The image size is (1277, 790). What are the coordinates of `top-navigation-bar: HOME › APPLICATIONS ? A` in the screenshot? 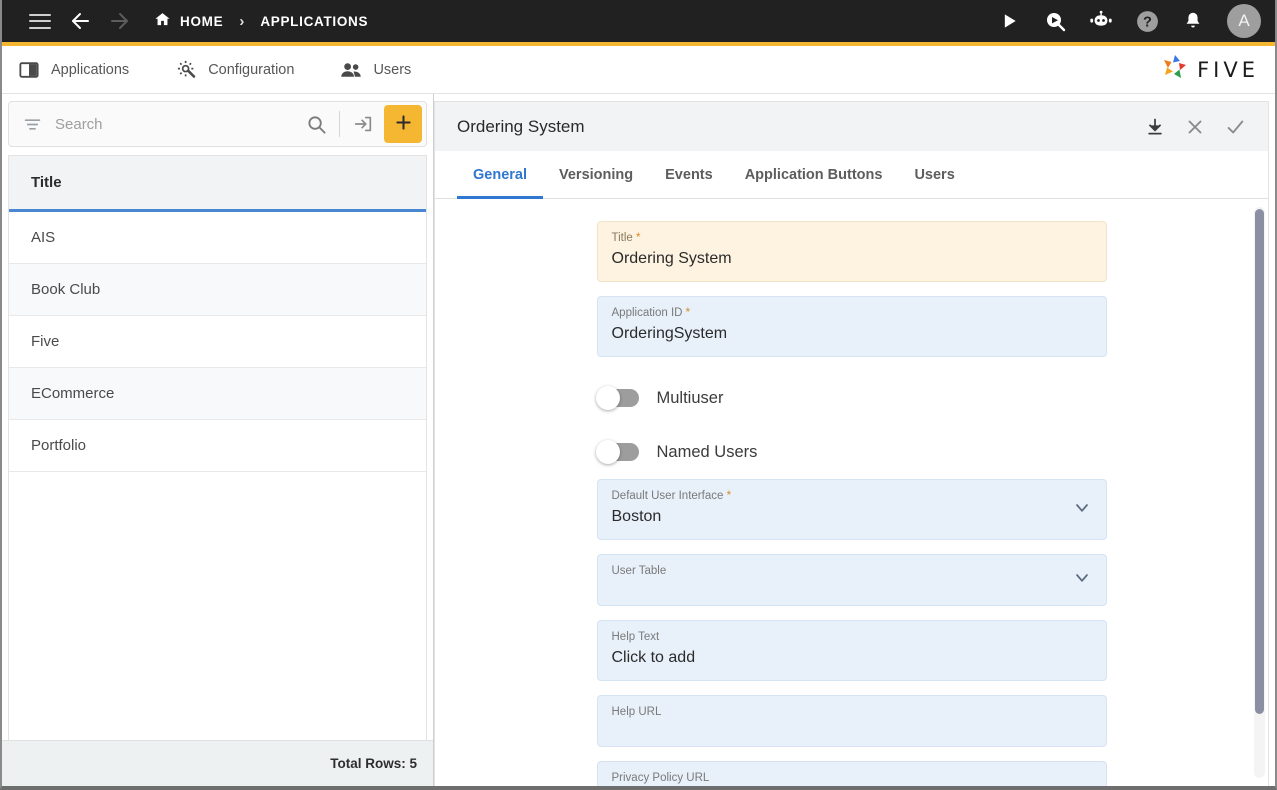 It's located at (638, 23).